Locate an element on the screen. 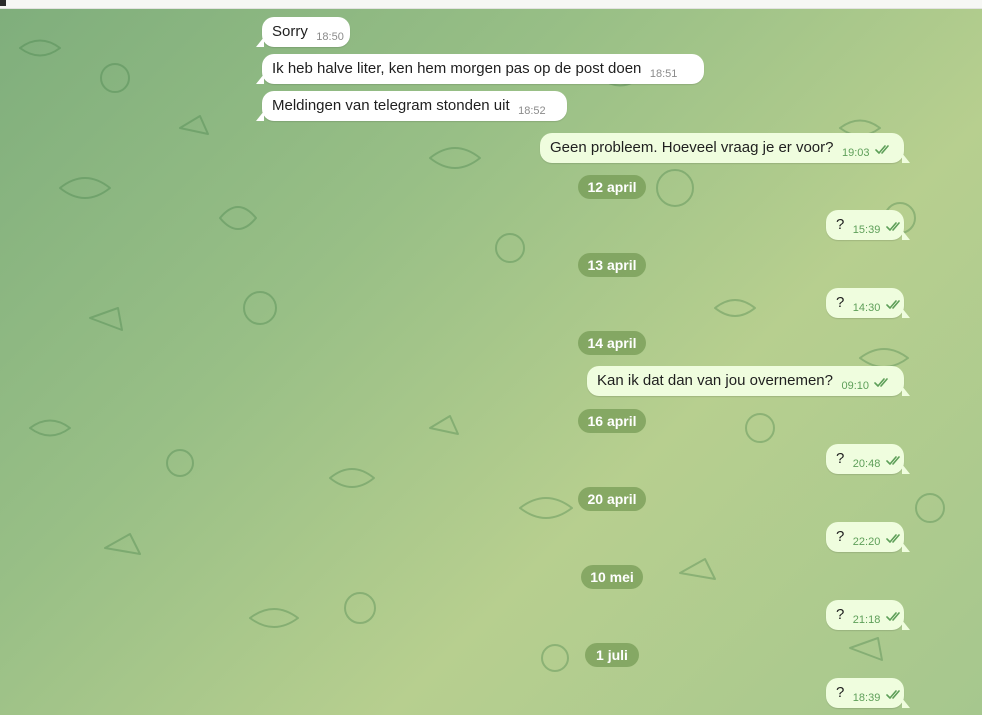 Image resolution: width=982 pixels, height=715 pixels. message-time: 18:50 is located at coordinates (330, 37).